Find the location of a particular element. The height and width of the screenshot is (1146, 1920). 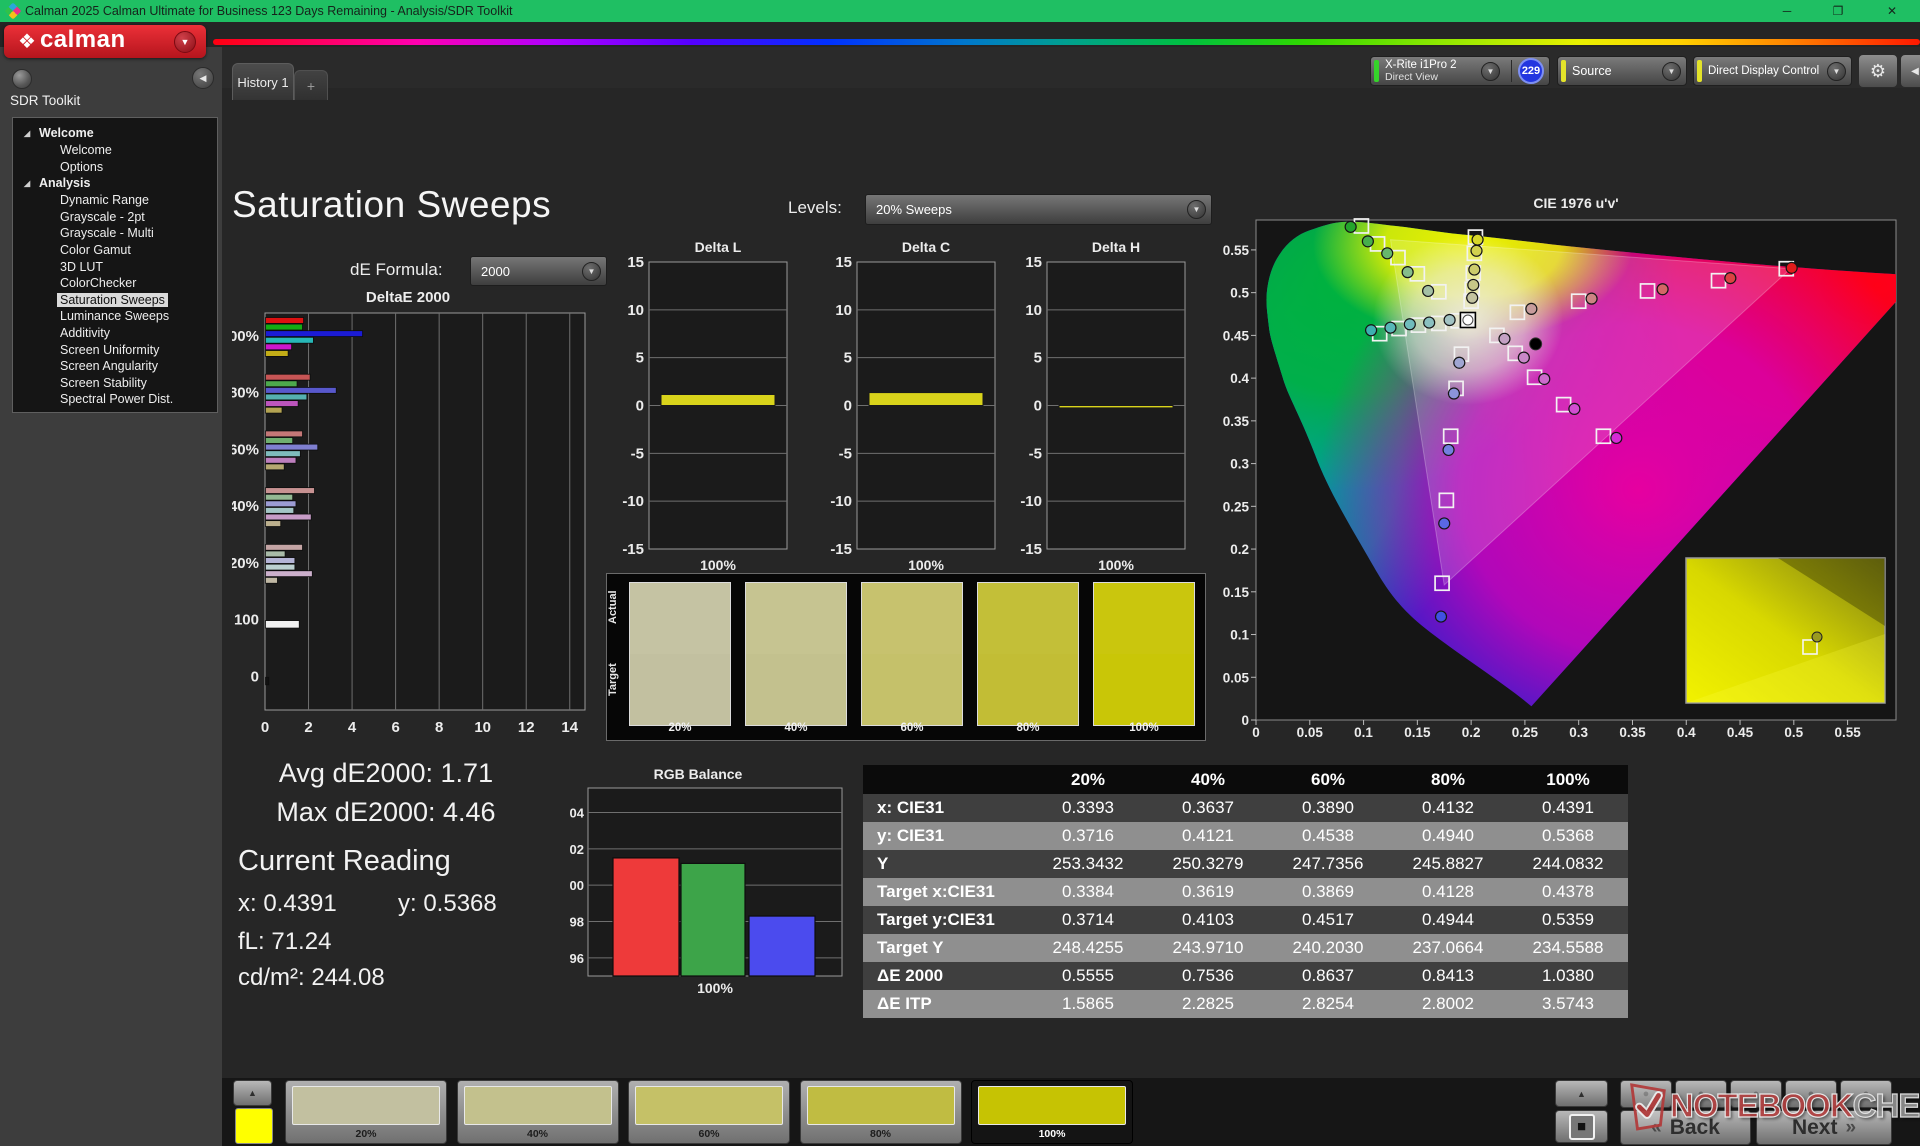

chevron-down-icon: ▼ is located at coordinates (1490, 71).